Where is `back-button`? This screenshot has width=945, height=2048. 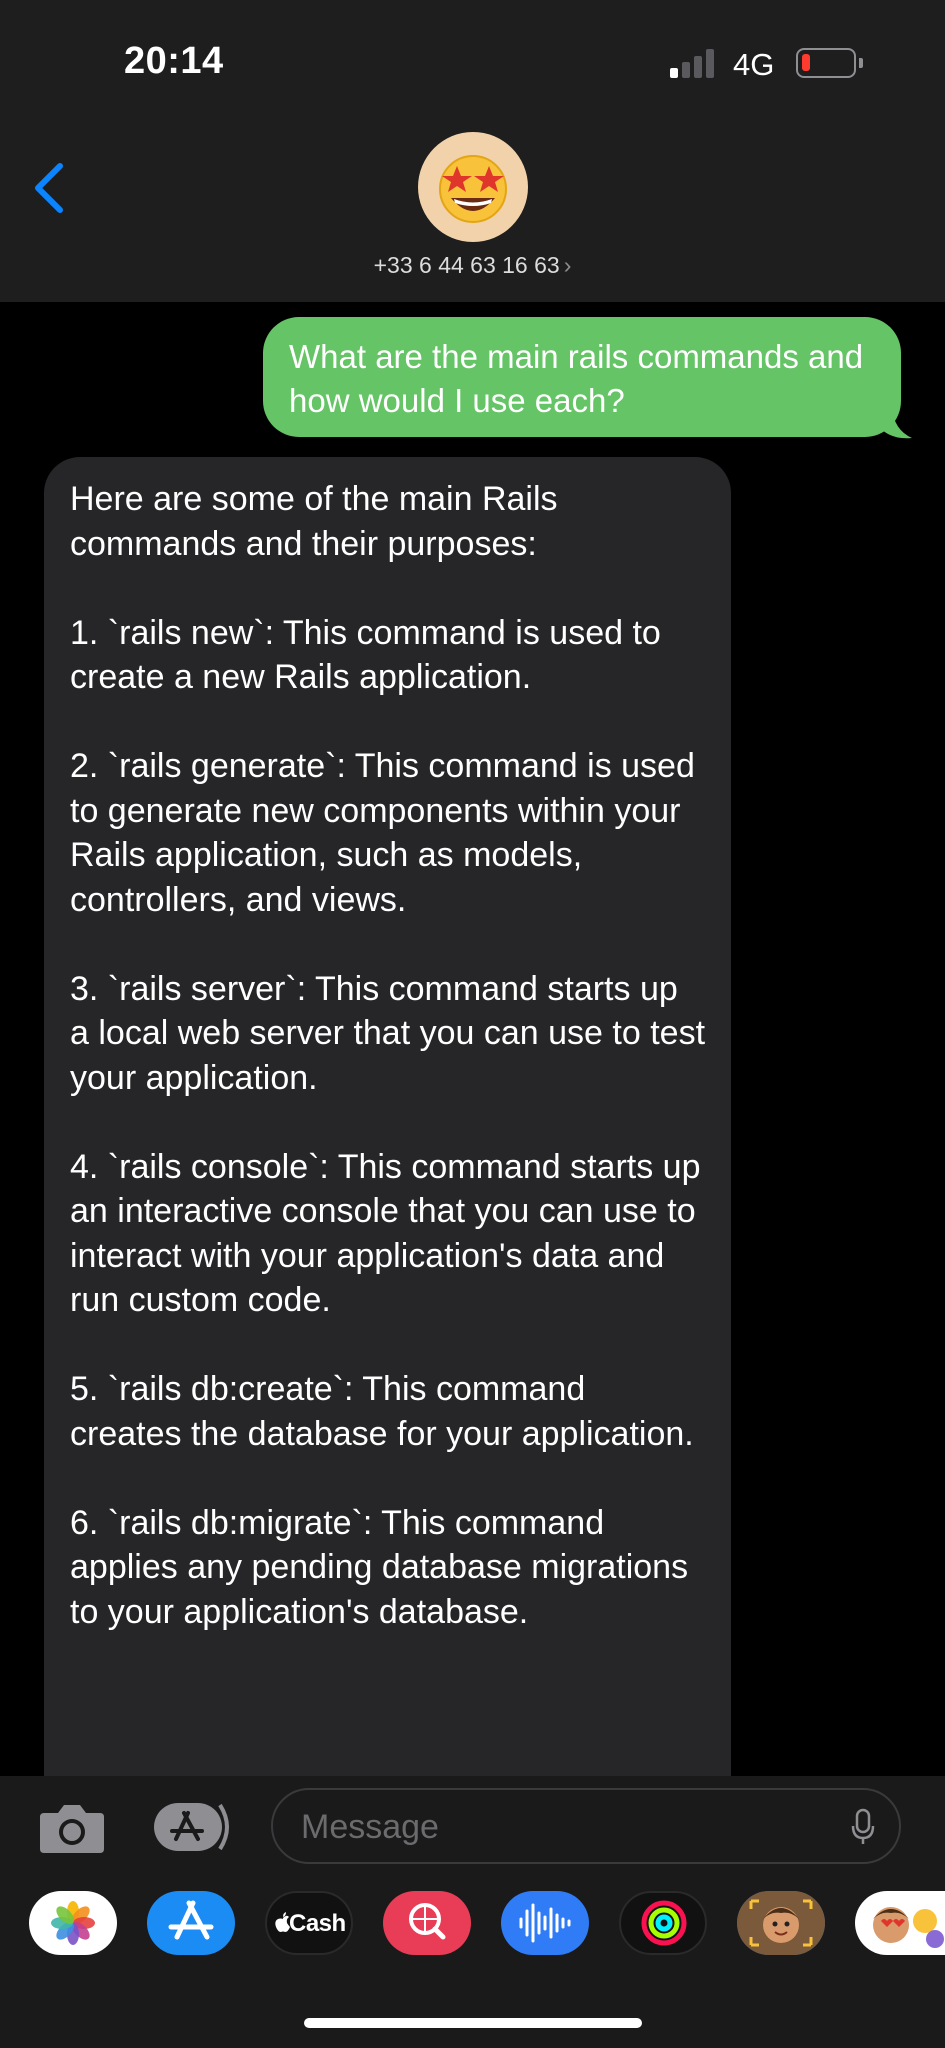
back-button is located at coordinates (50, 188).